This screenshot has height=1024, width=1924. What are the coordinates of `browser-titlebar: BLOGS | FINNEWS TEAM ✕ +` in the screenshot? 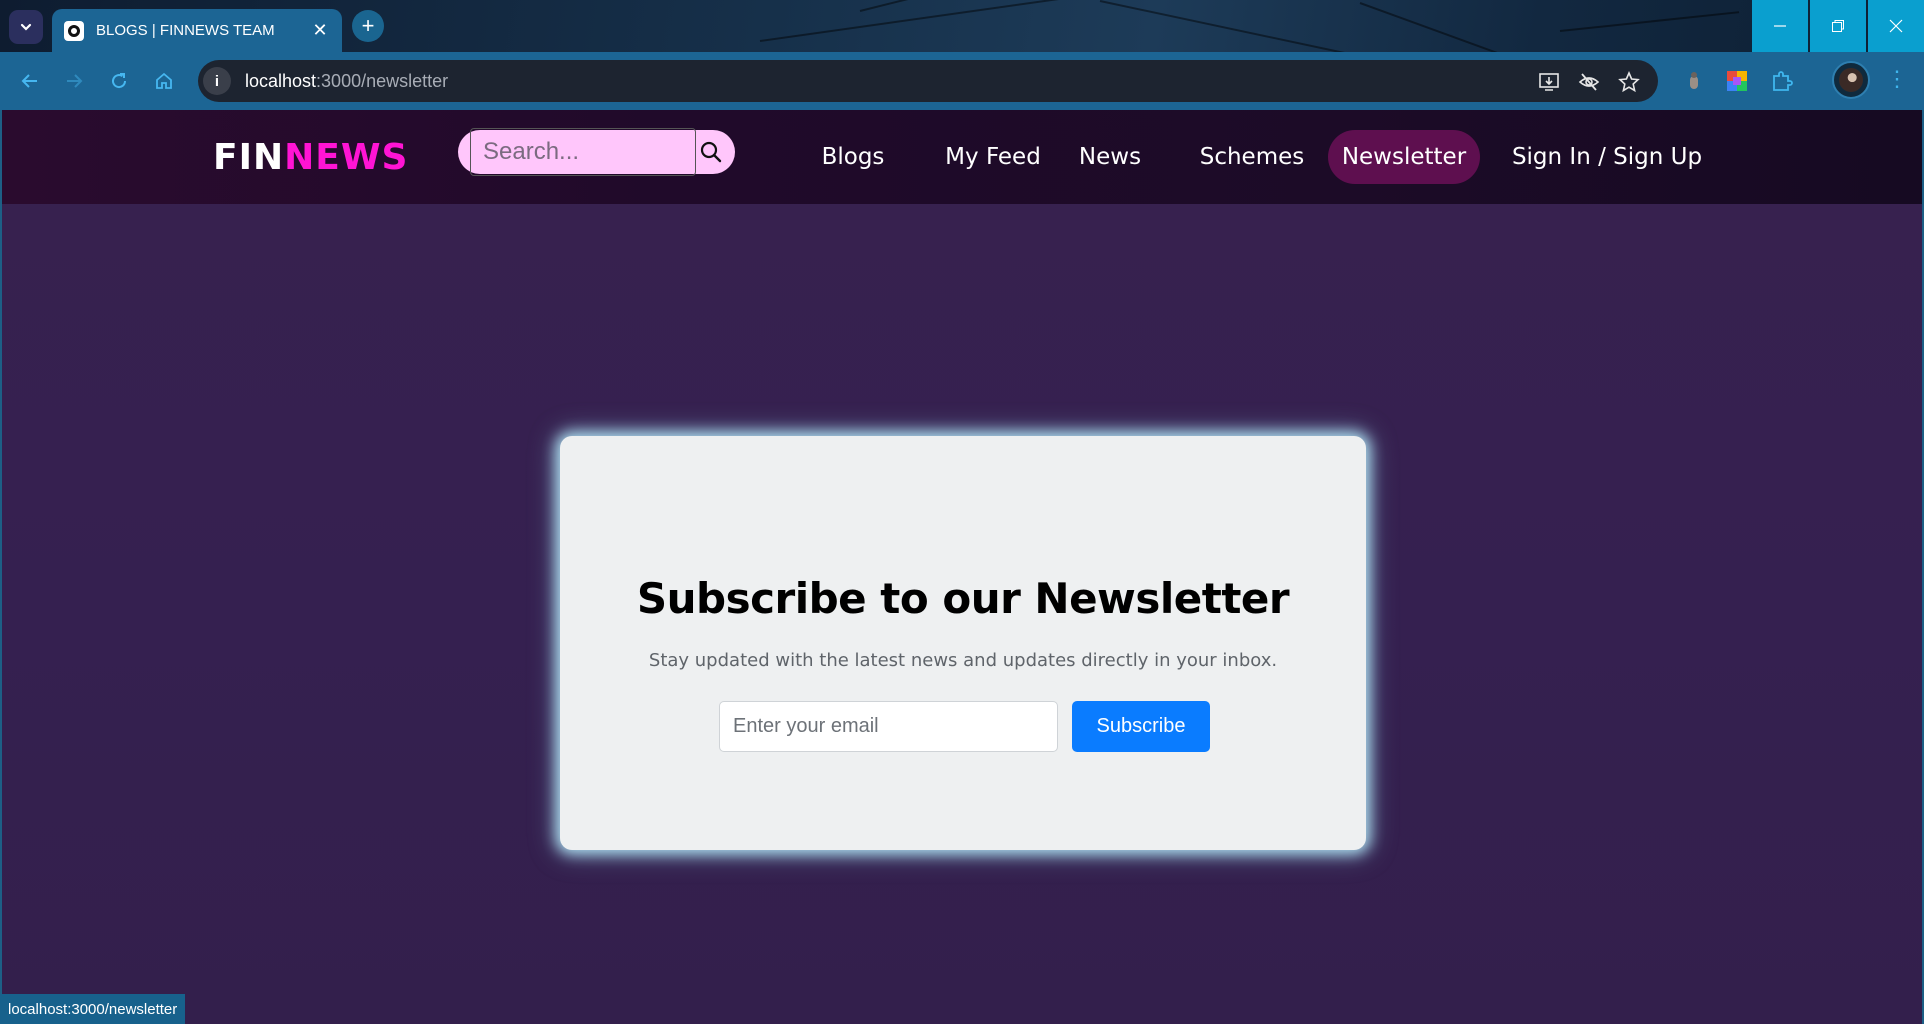 It's located at (962, 26).